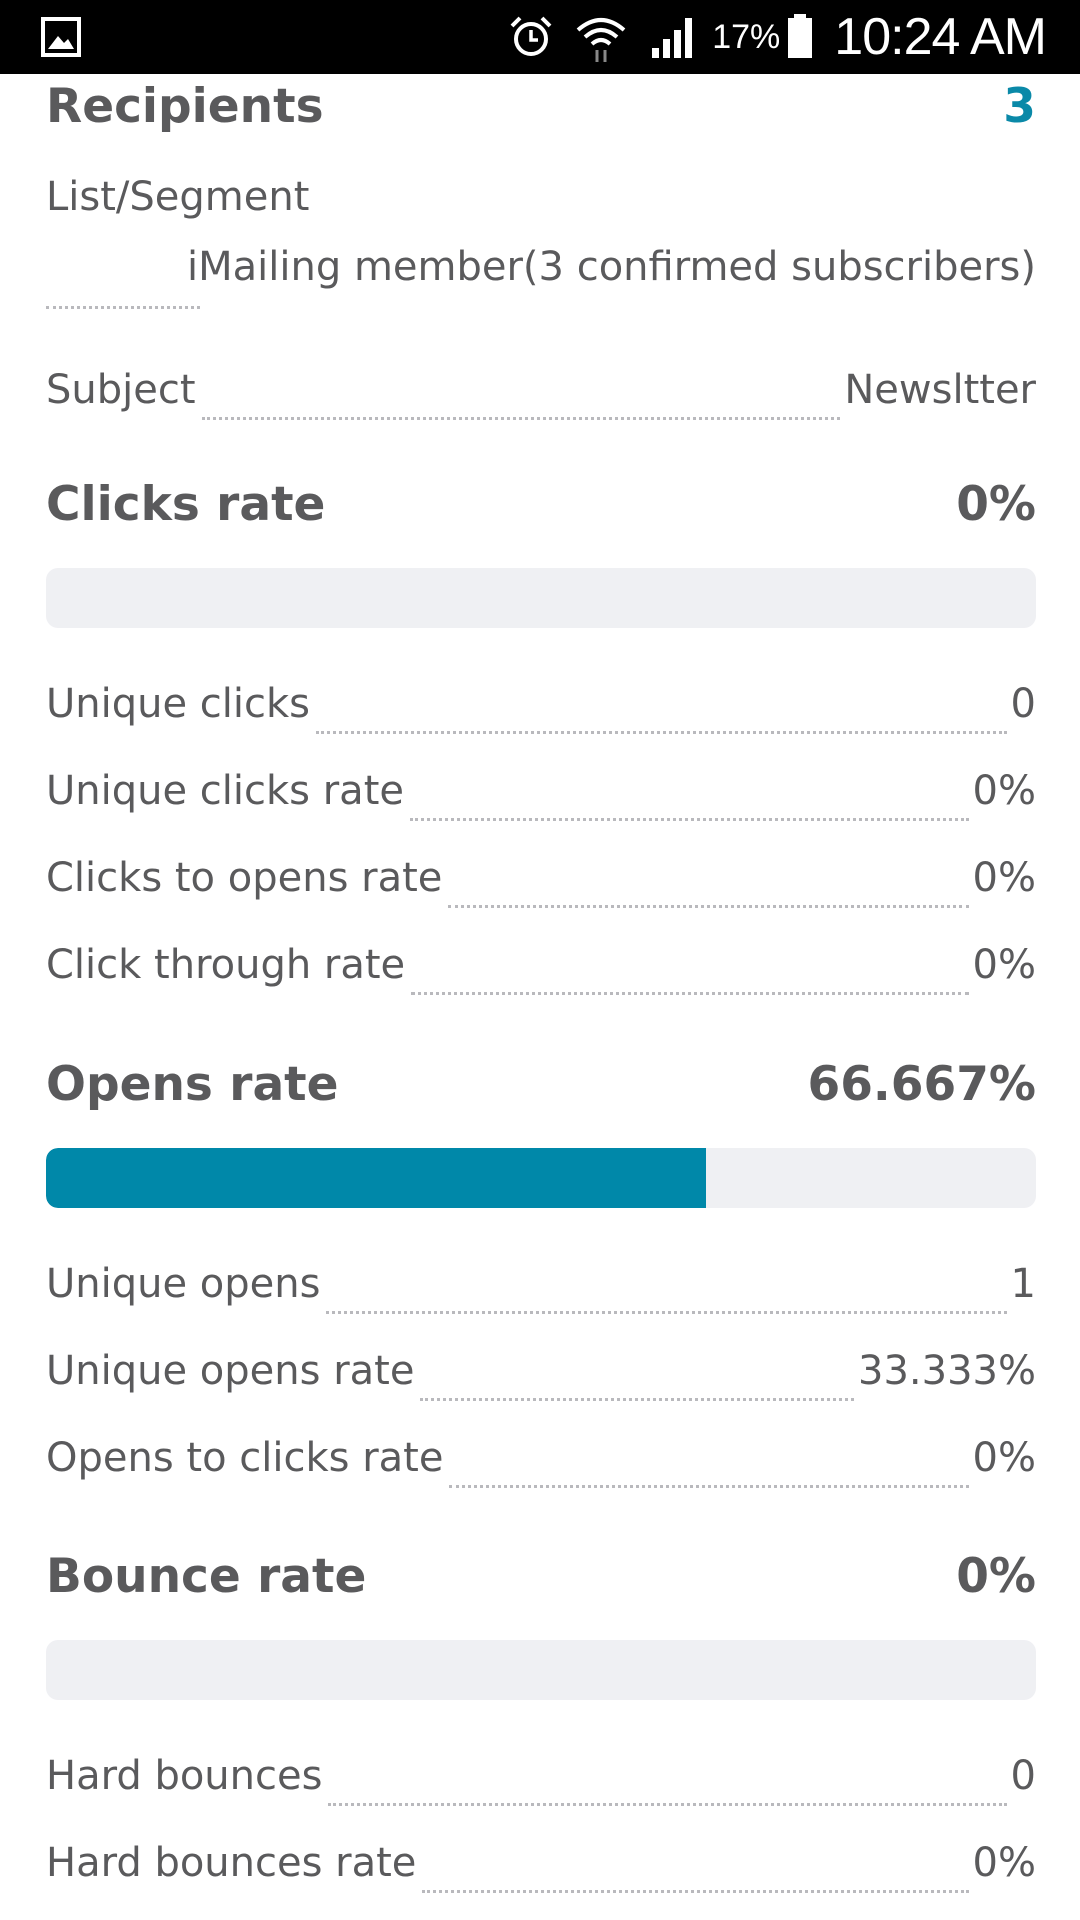 This screenshot has height=1920, width=1080. What do you see at coordinates (1004, 1458) in the screenshot?
I see `opens-to-clicks-rate-value: 0%` at bounding box center [1004, 1458].